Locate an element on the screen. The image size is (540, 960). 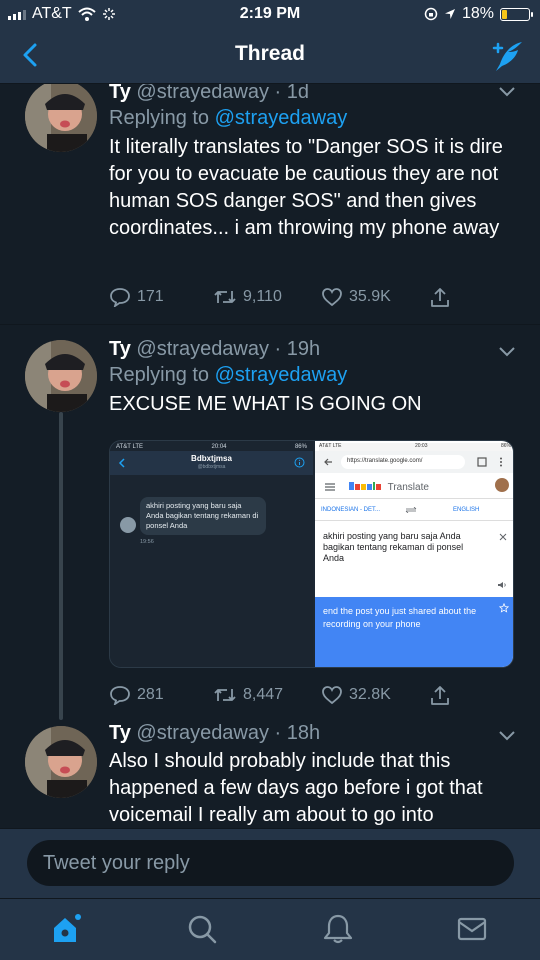
compose-tweet-icon is located at coordinates (506, 56).